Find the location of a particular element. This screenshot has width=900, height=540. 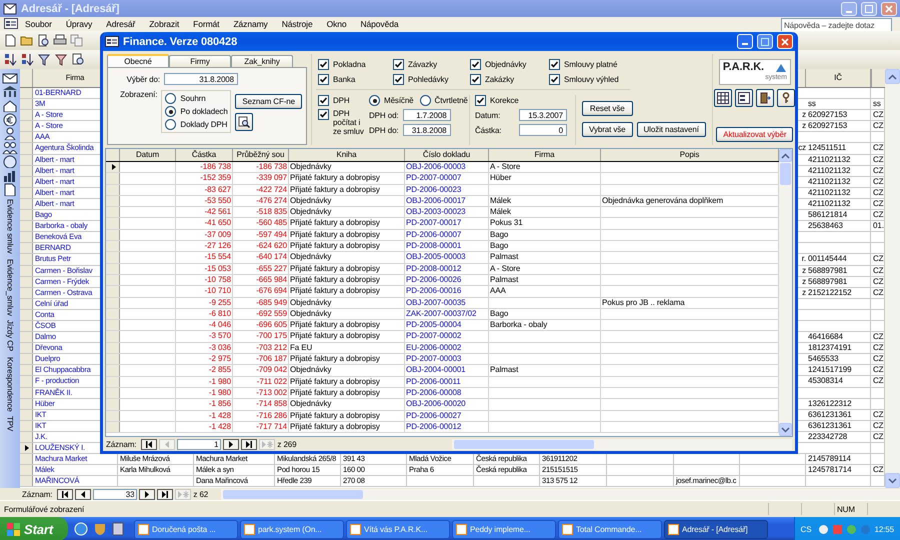

reset-button: Reset vše is located at coordinates (607, 108).